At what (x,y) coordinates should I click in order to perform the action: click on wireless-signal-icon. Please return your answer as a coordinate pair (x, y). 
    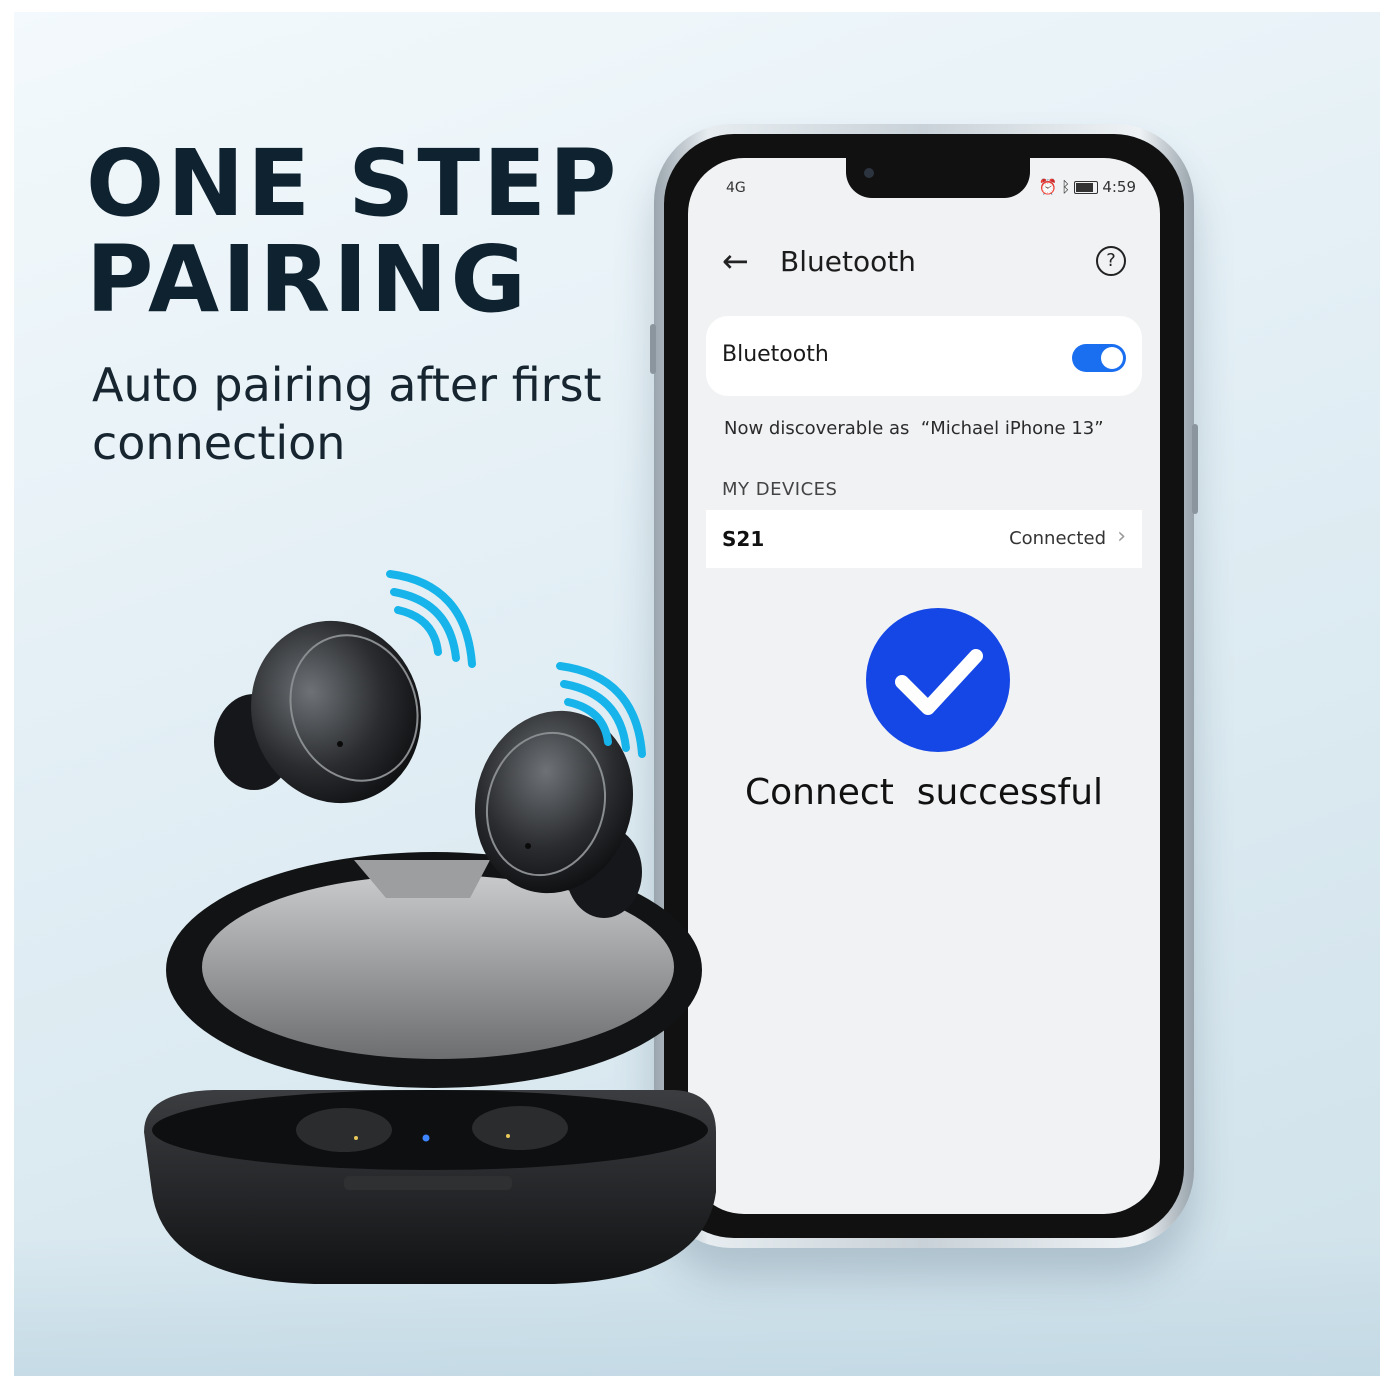
    Looking at the image, I should click on (431, 619).